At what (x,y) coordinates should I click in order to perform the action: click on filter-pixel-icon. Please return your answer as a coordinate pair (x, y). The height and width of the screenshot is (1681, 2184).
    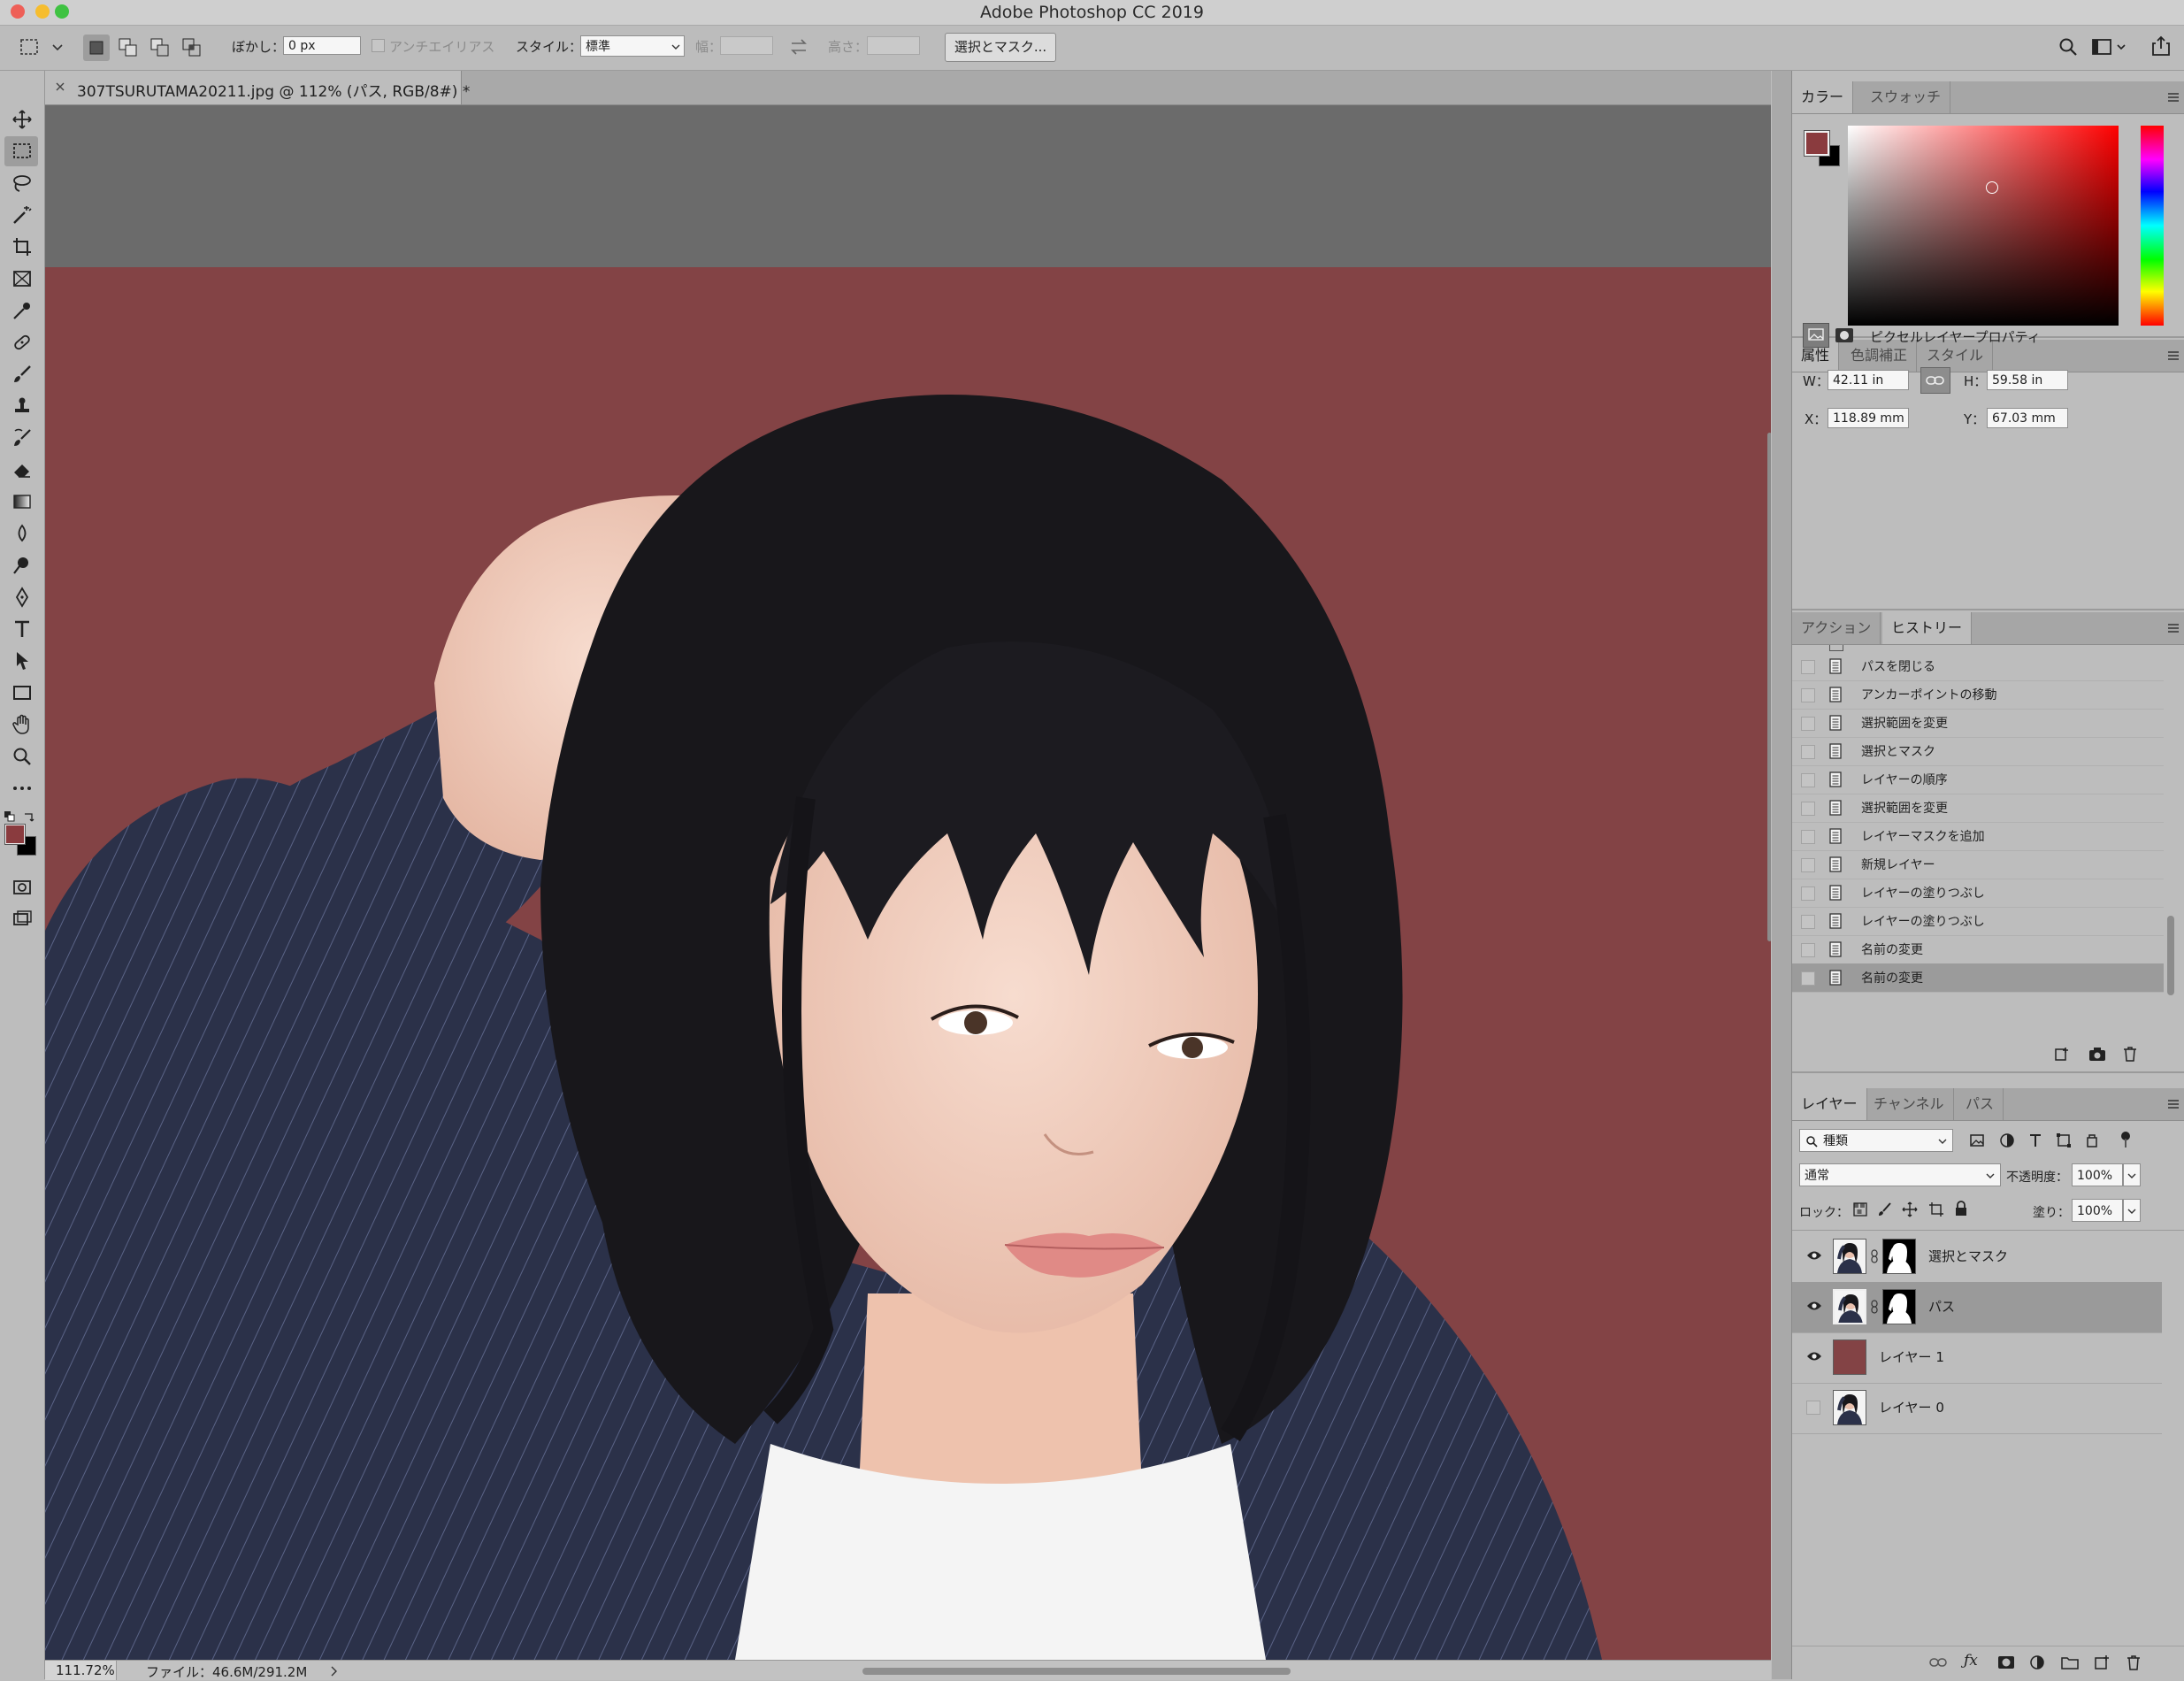
    Looking at the image, I should click on (1977, 1140).